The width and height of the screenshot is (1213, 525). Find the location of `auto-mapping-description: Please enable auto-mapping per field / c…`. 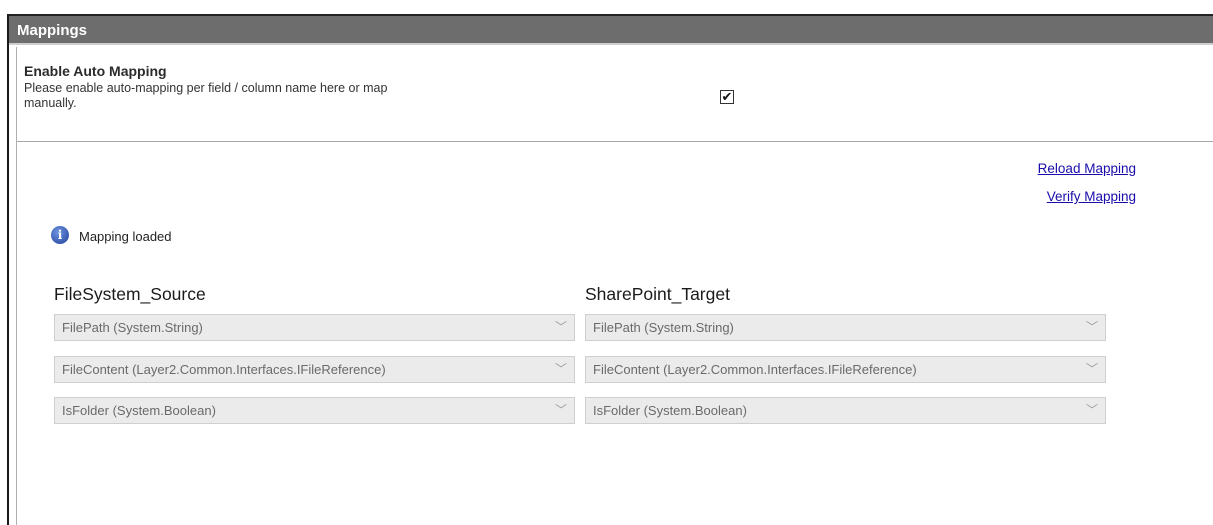

auto-mapping-description: Please enable auto-mapping per field / c… is located at coordinates (206, 95).